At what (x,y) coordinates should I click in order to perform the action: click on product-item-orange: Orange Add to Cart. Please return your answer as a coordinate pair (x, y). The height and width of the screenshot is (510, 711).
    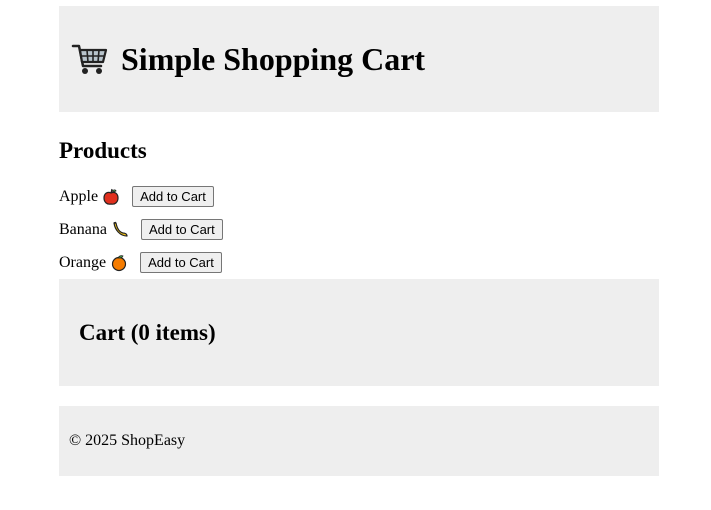
    Looking at the image, I should click on (359, 262).